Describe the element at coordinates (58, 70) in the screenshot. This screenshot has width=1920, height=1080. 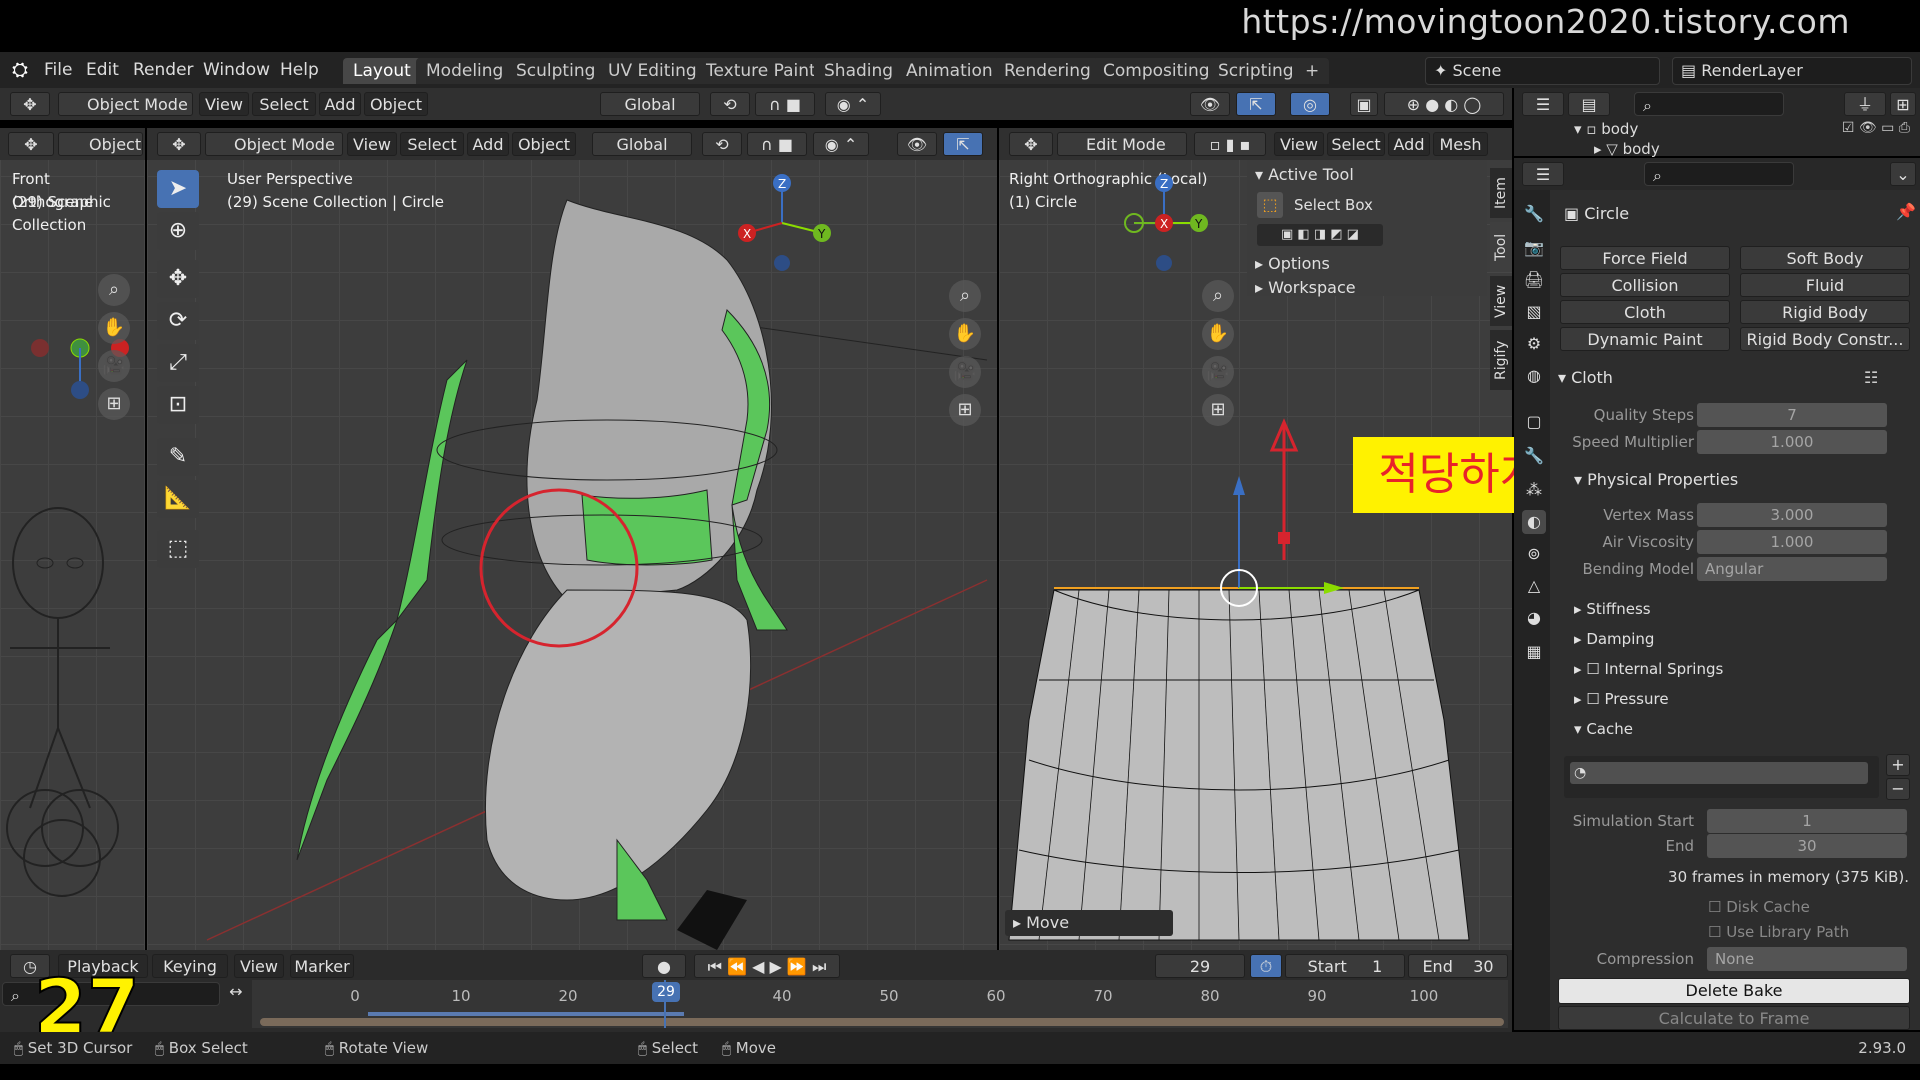
I see `menu-file: File` at that location.